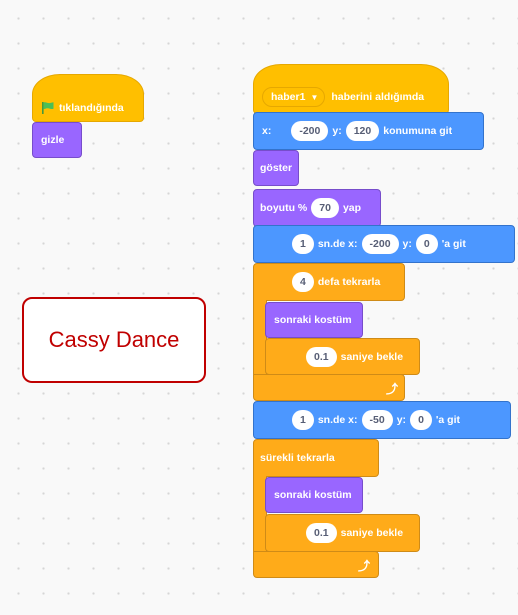 The height and width of the screenshot is (615, 518). What do you see at coordinates (321, 356) in the screenshot?
I see `wait-input-1: 0.1` at bounding box center [321, 356].